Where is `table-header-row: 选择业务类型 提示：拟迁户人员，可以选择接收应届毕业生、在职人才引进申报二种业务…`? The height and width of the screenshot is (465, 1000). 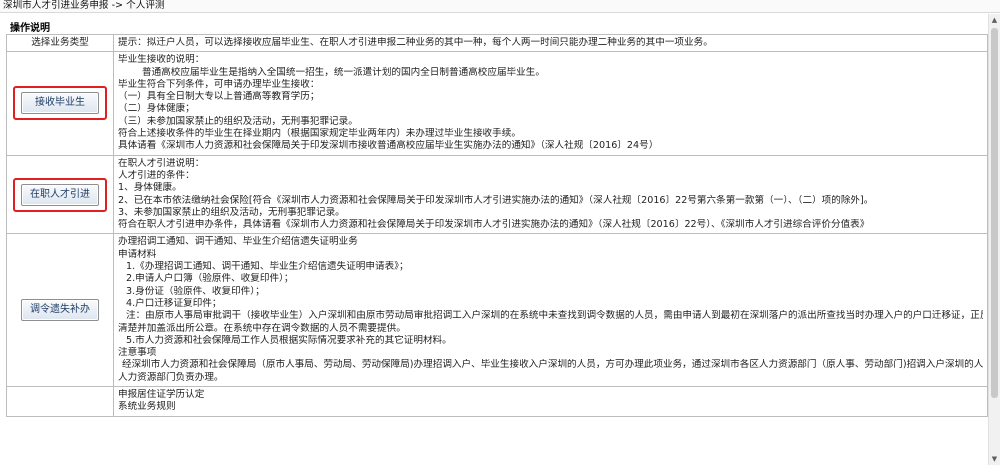
table-header-row: 选择业务类型 提示：拟迁户人员，可以选择接收应届毕业生、在职人才引进申报二种业务… is located at coordinates (497, 43).